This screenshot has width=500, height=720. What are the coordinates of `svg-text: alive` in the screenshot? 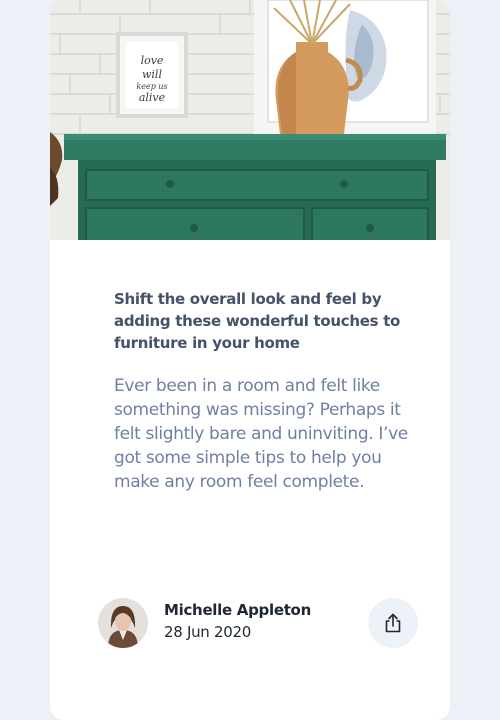 It's located at (152, 97).